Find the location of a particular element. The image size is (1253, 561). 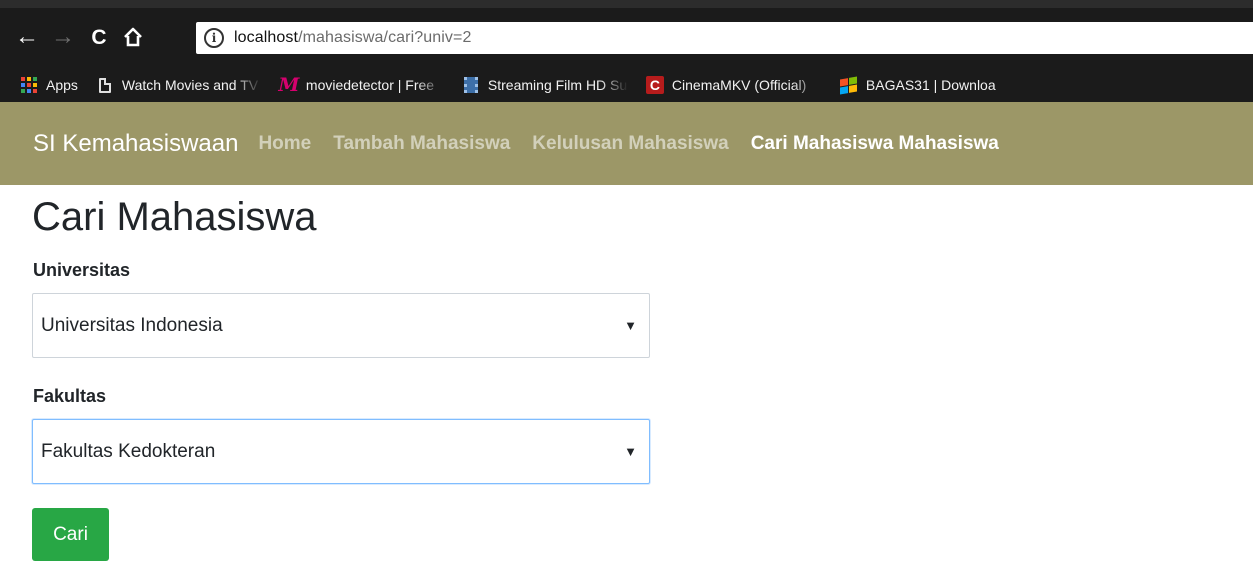

cari-button: Cari is located at coordinates (70, 534).